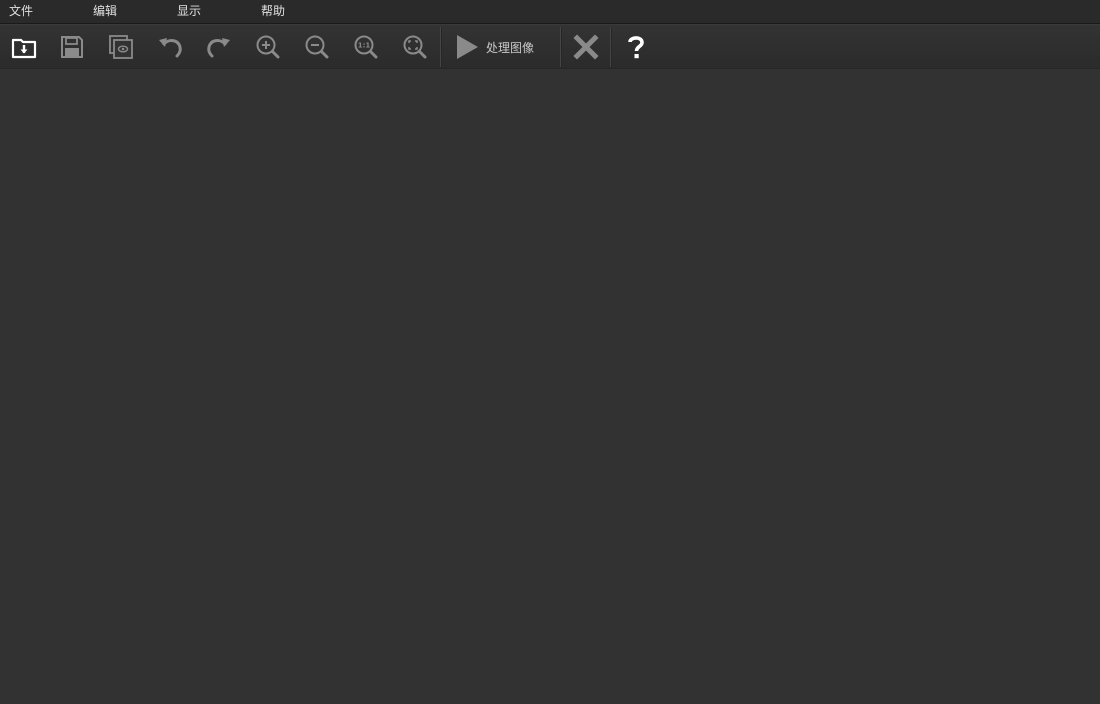 The height and width of the screenshot is (704, 1100). I want to click on zoom-actual-size-icon: 1:1, so click(366, 47).